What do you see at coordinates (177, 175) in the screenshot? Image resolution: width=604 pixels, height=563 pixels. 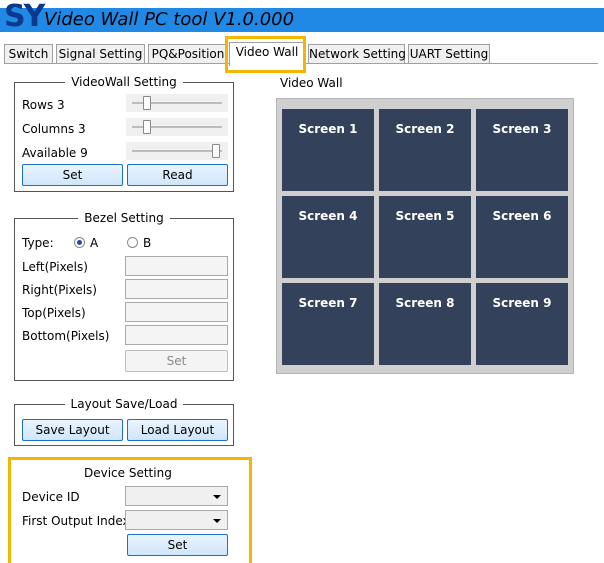 I see `videowall-read-button: Read` at bounding box center [177, 175].